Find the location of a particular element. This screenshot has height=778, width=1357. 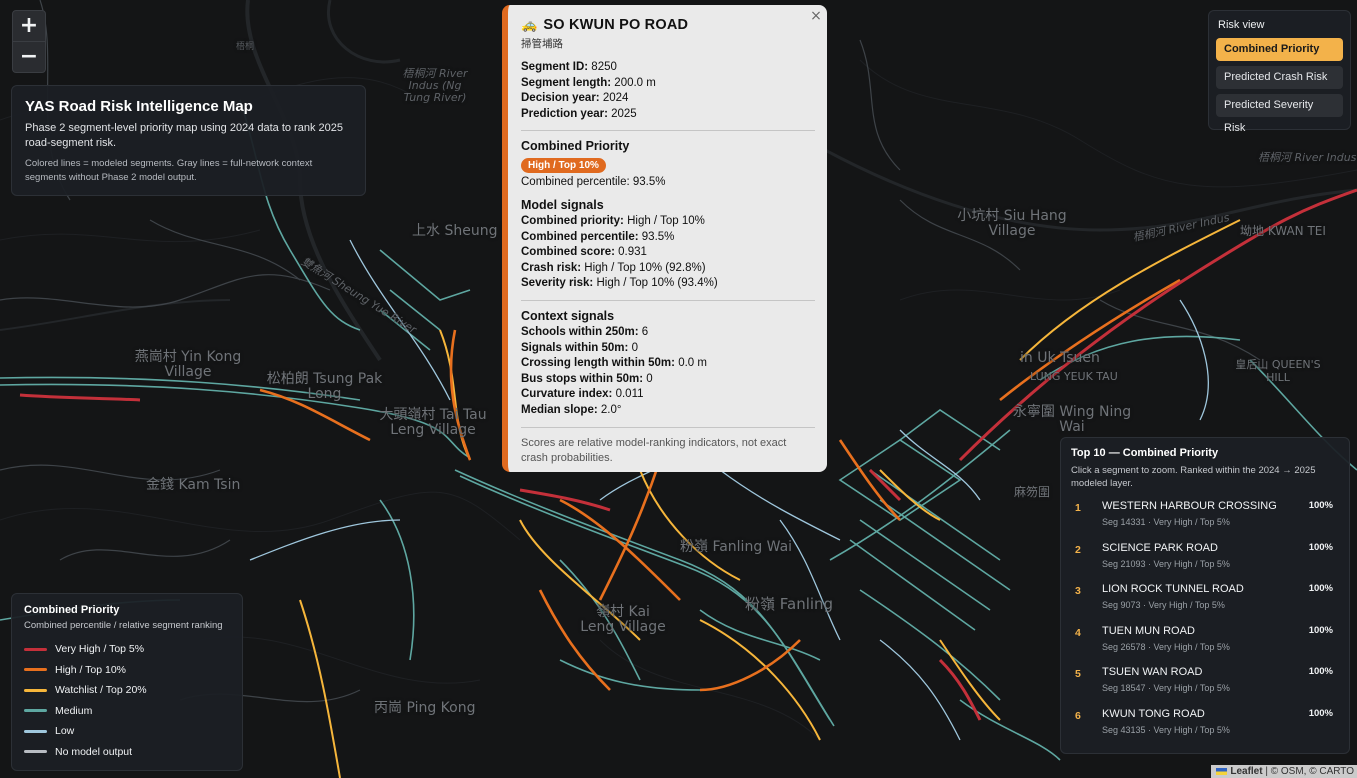

top10-segment-meta: Seg 21093 · Very High / Top 5% is located at coordinates (1166, 563).